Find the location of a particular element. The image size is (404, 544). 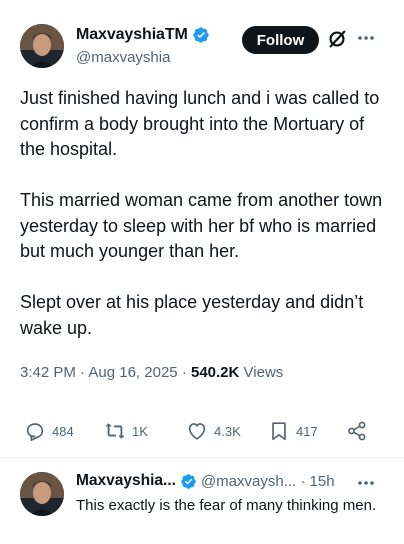

reply-handle-time: @maxvaysh... · 15h is located at coordinates (268, 481).